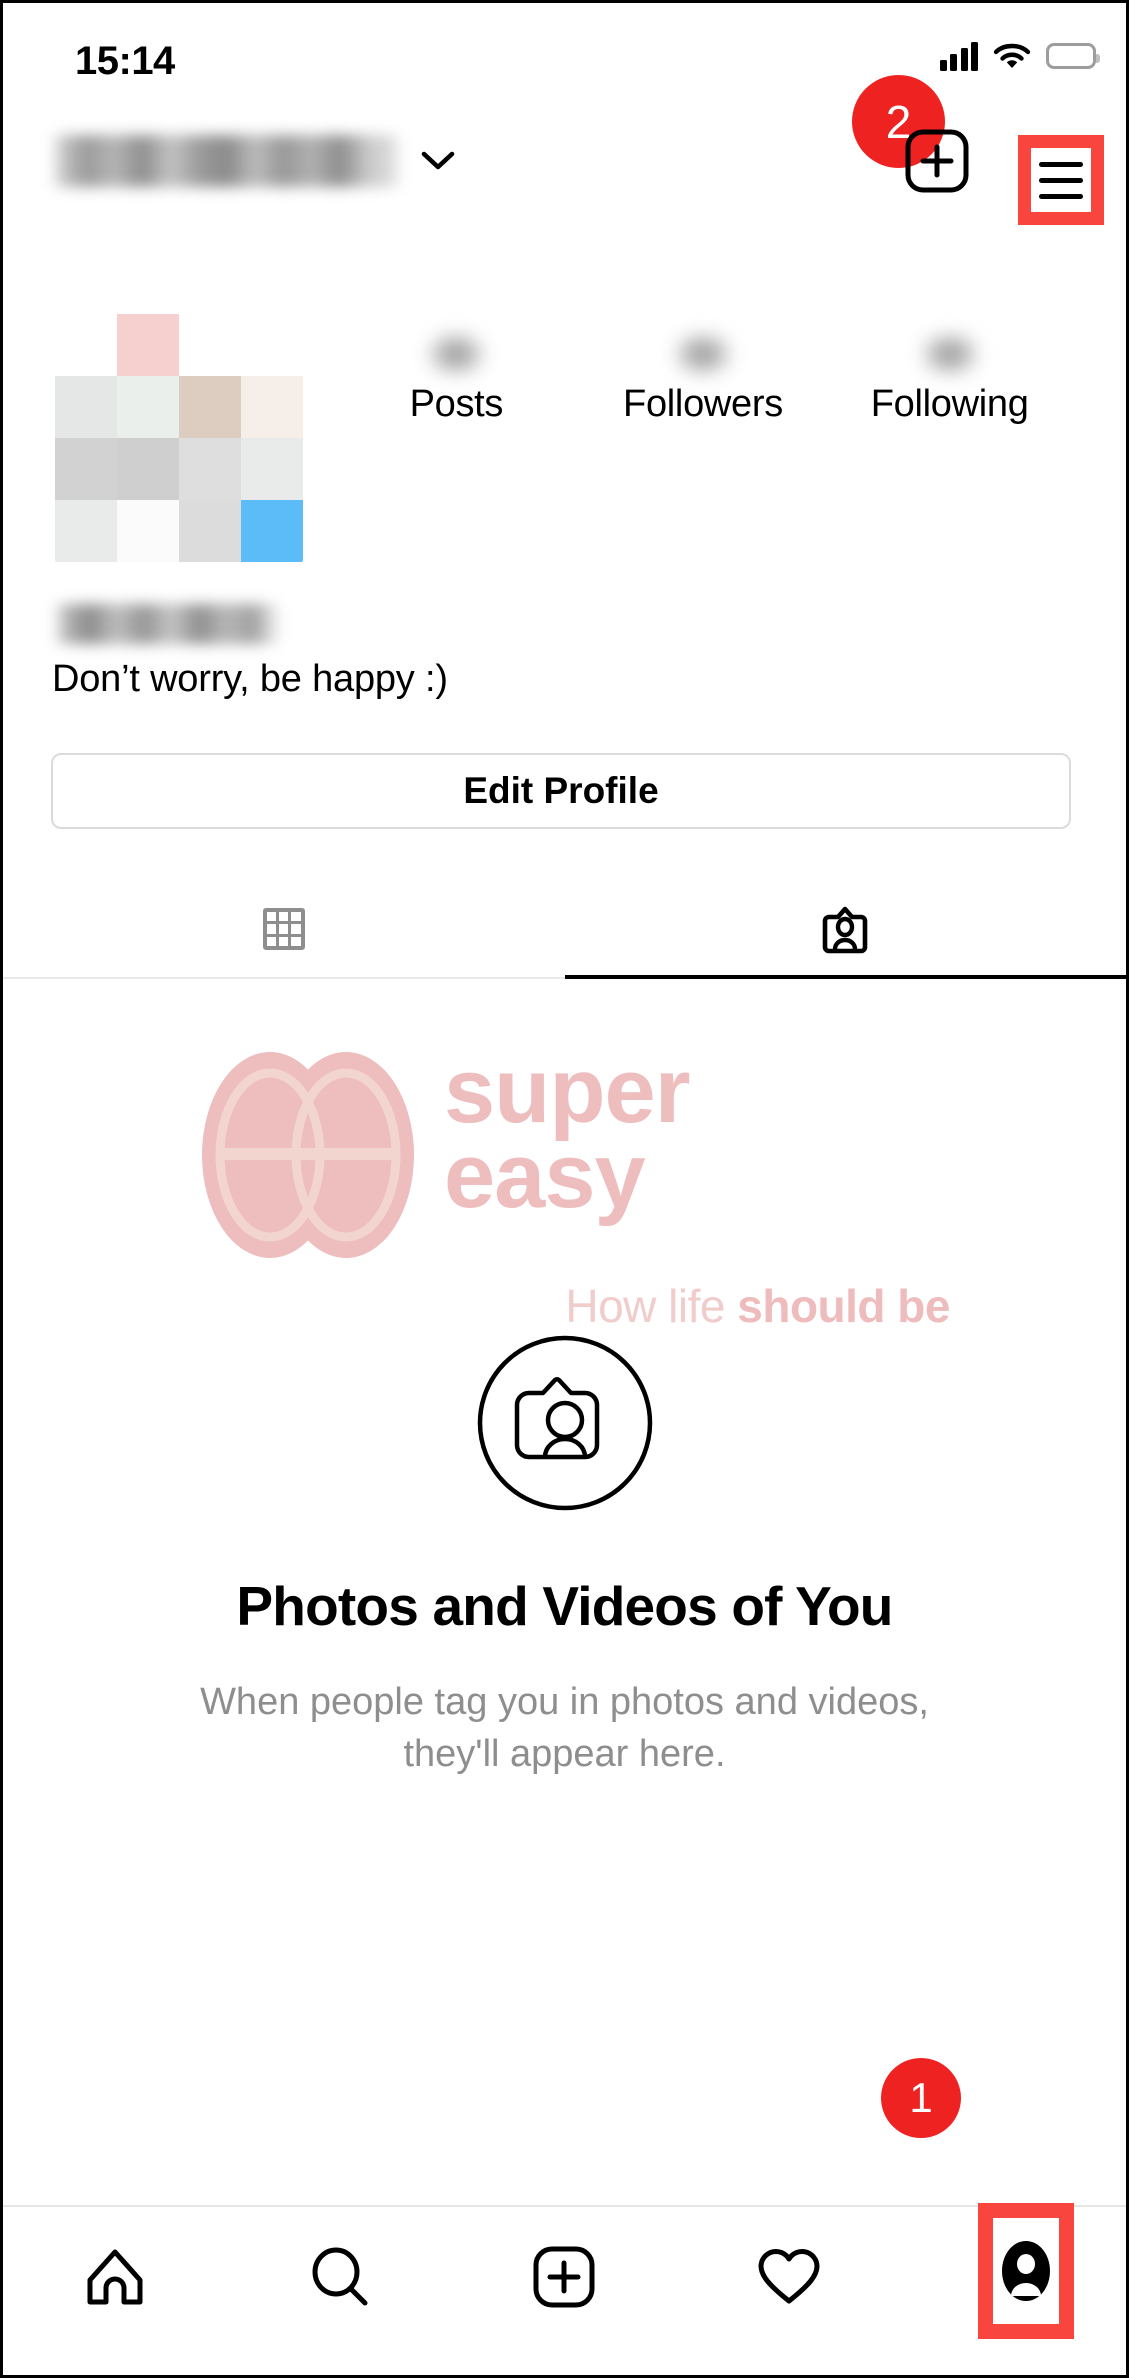 The width and height of the screenshot is (1129, 2378). I want to click on status-bar: 15:14, so click(564, 55).